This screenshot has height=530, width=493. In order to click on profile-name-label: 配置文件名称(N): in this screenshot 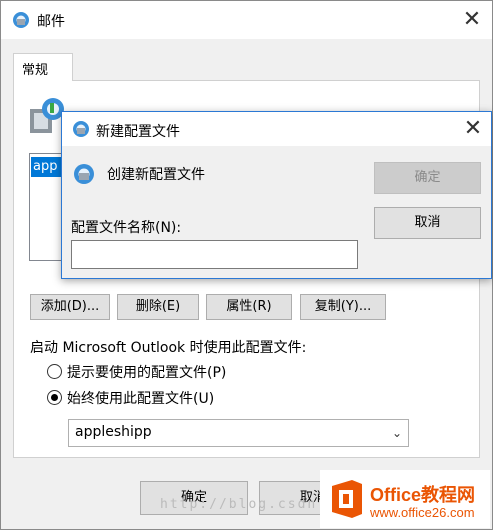, I will do `click(126, 228)`.